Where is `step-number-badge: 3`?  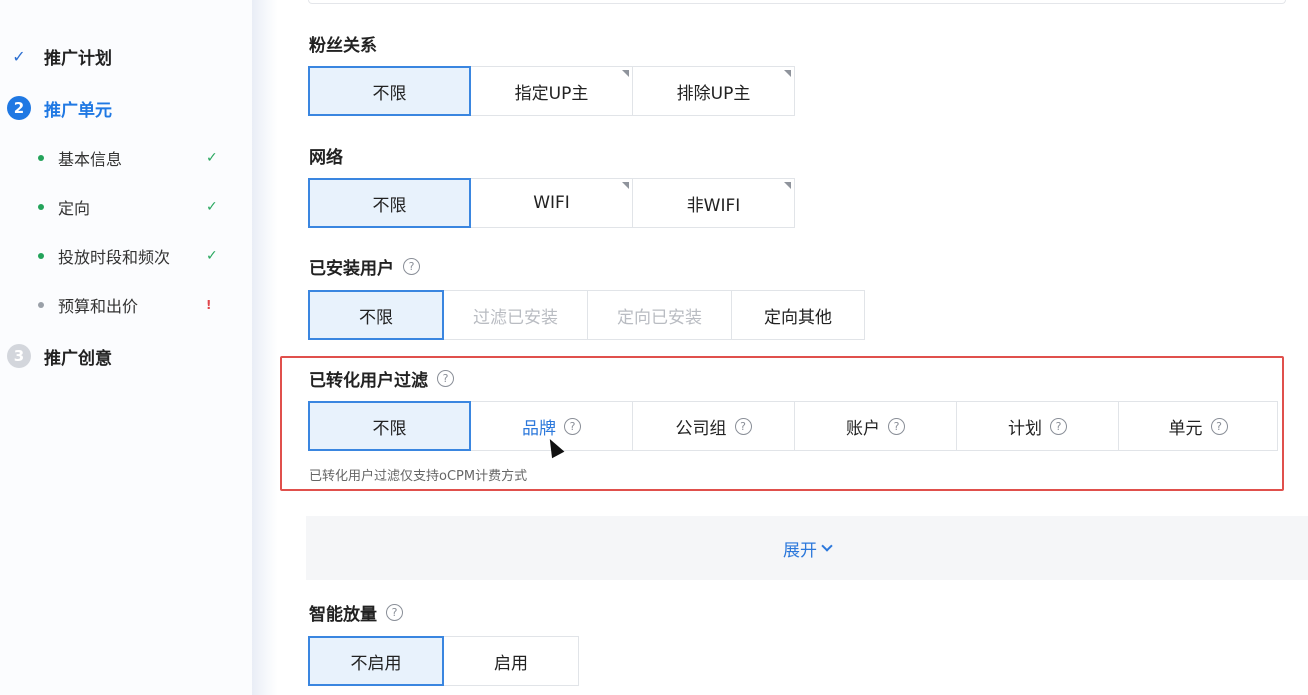
step-number-badge: 3 is located at coordinates (19, 356).